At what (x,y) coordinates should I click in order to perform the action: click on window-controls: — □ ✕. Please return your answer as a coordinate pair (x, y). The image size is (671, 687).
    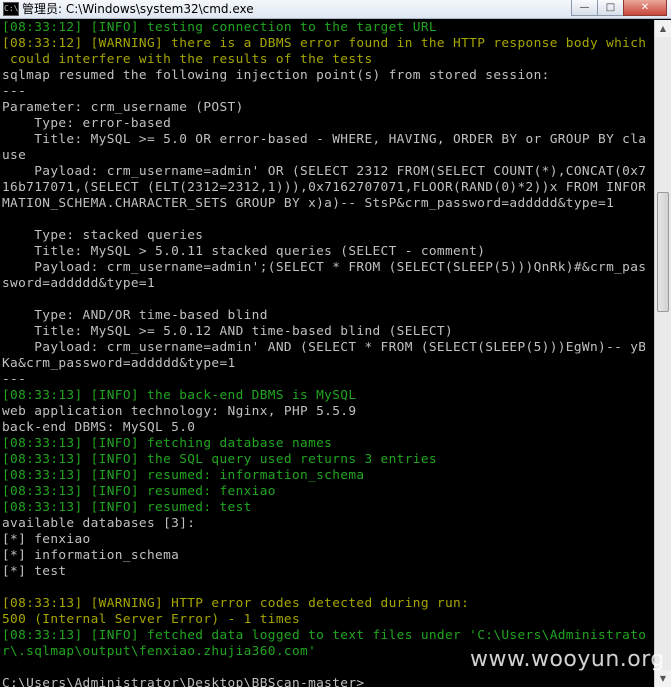
    Looking at the image, I should click on (619, 8).